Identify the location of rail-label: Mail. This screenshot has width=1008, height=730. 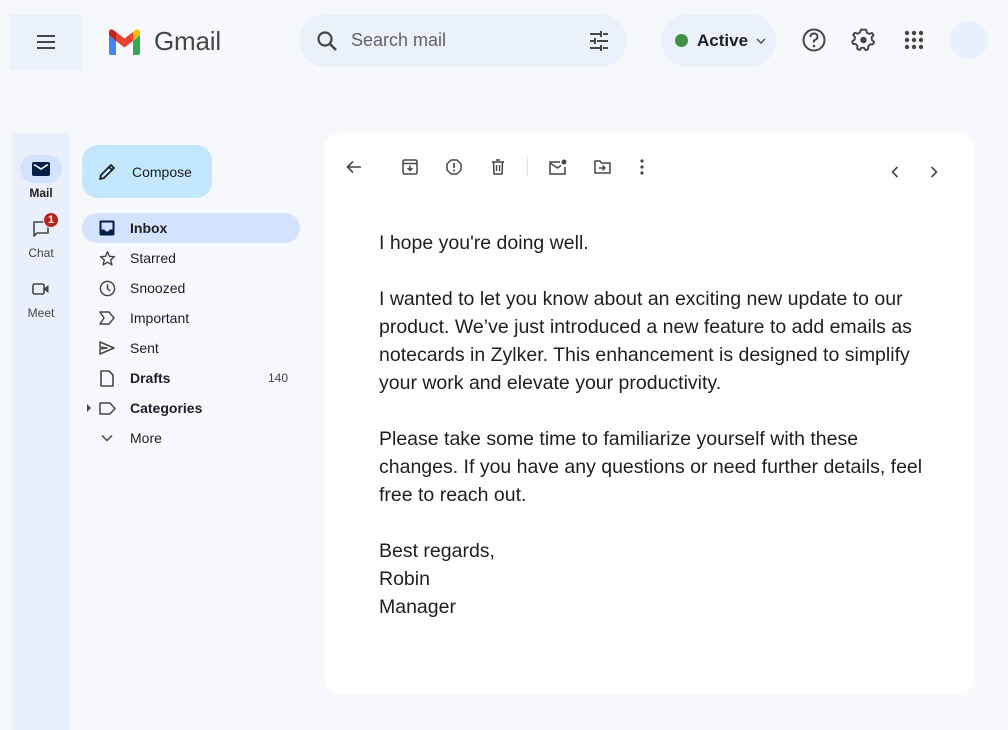
(41, 193).